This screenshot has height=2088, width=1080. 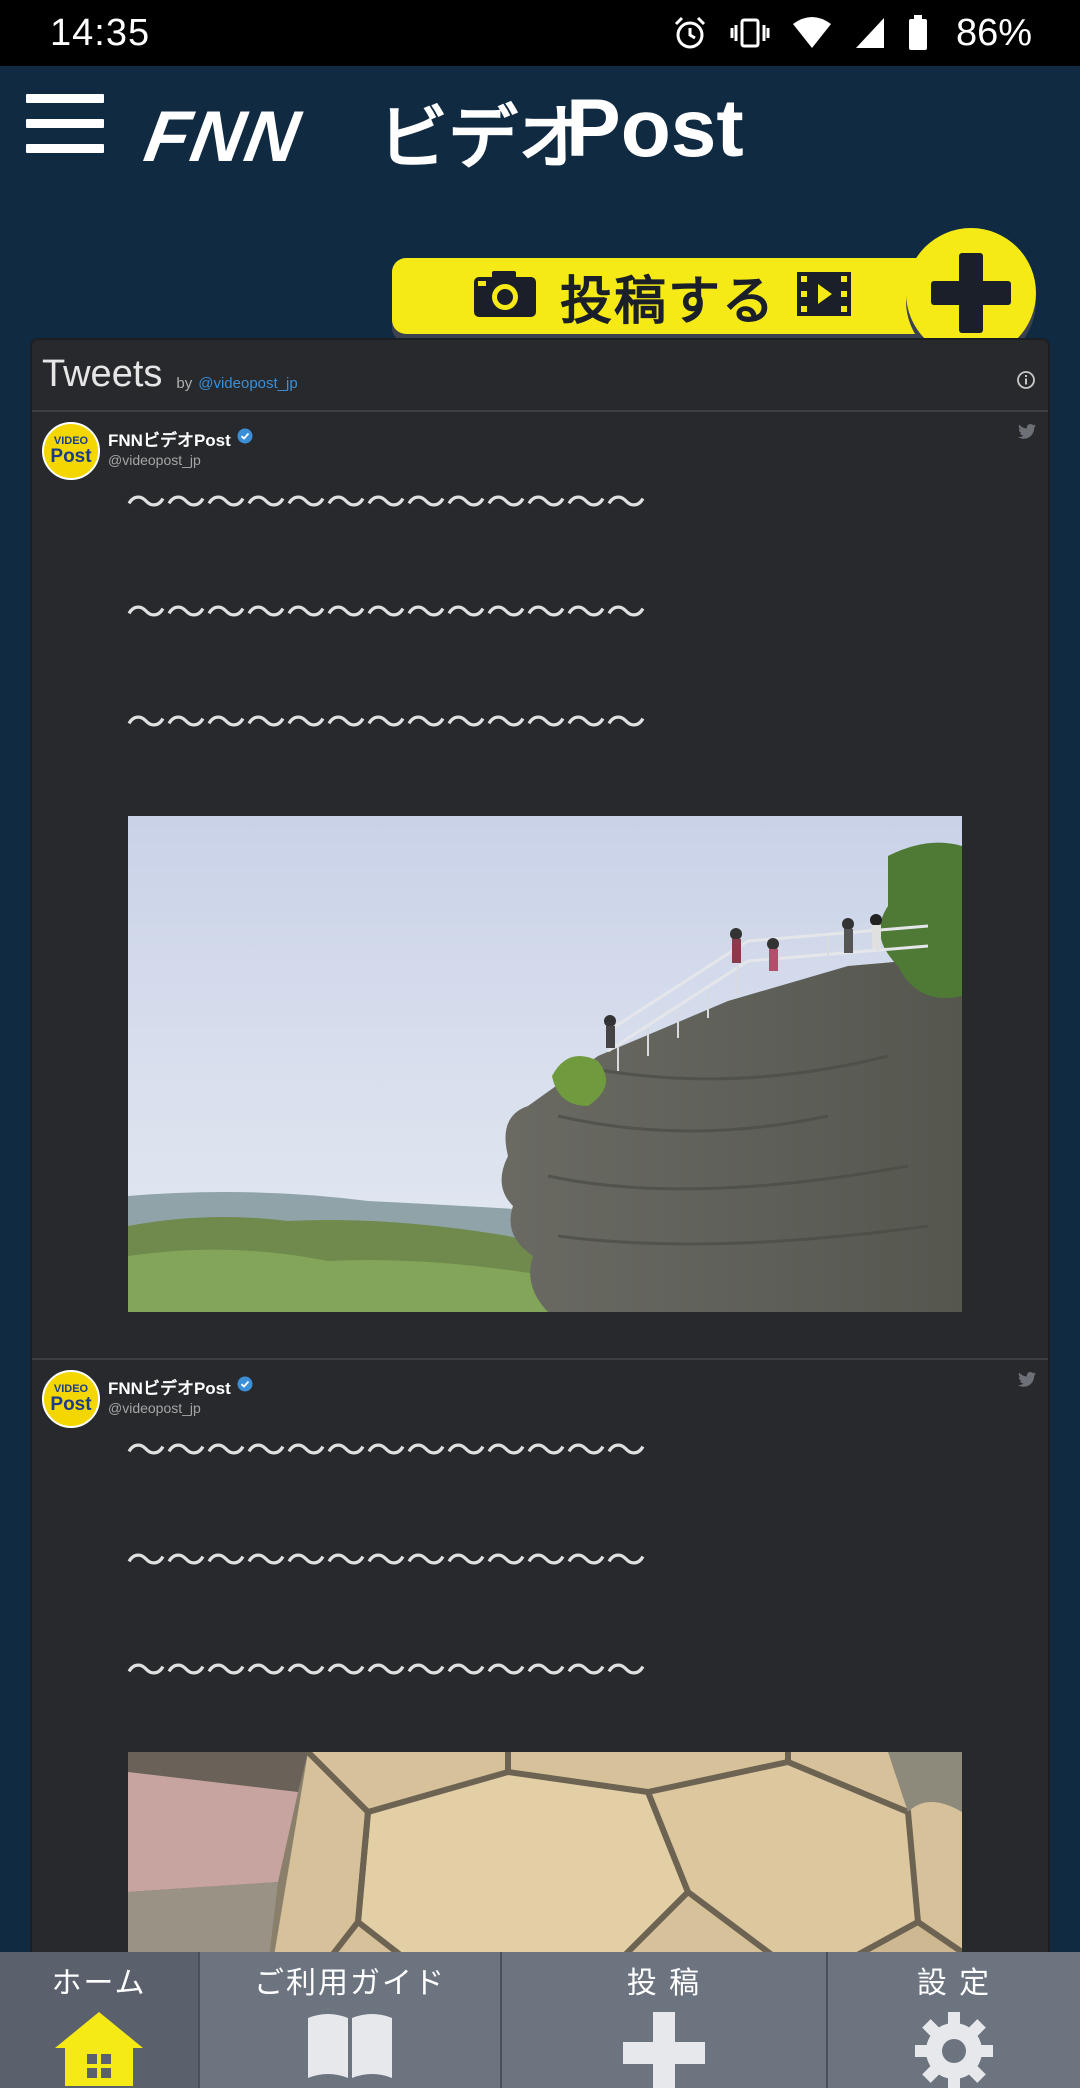 I want to click on battery-percentage: 86%, so click(x=993, y=32).